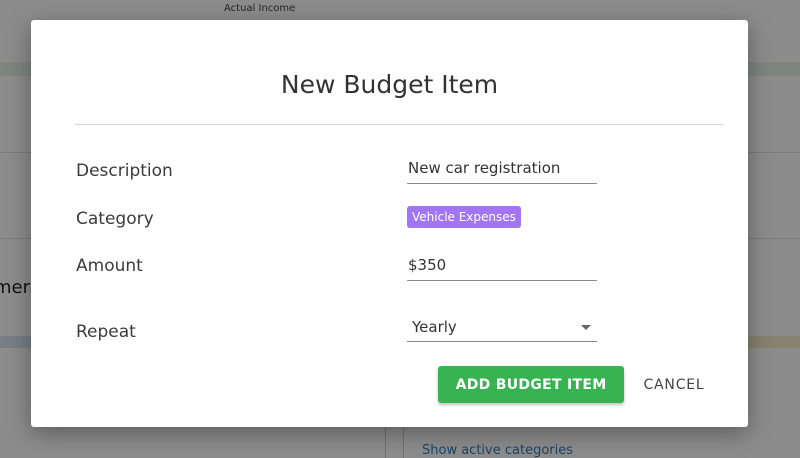  I want to click on add-budget-item-button: ADD BUDGET ITEM, so click(531, 384).